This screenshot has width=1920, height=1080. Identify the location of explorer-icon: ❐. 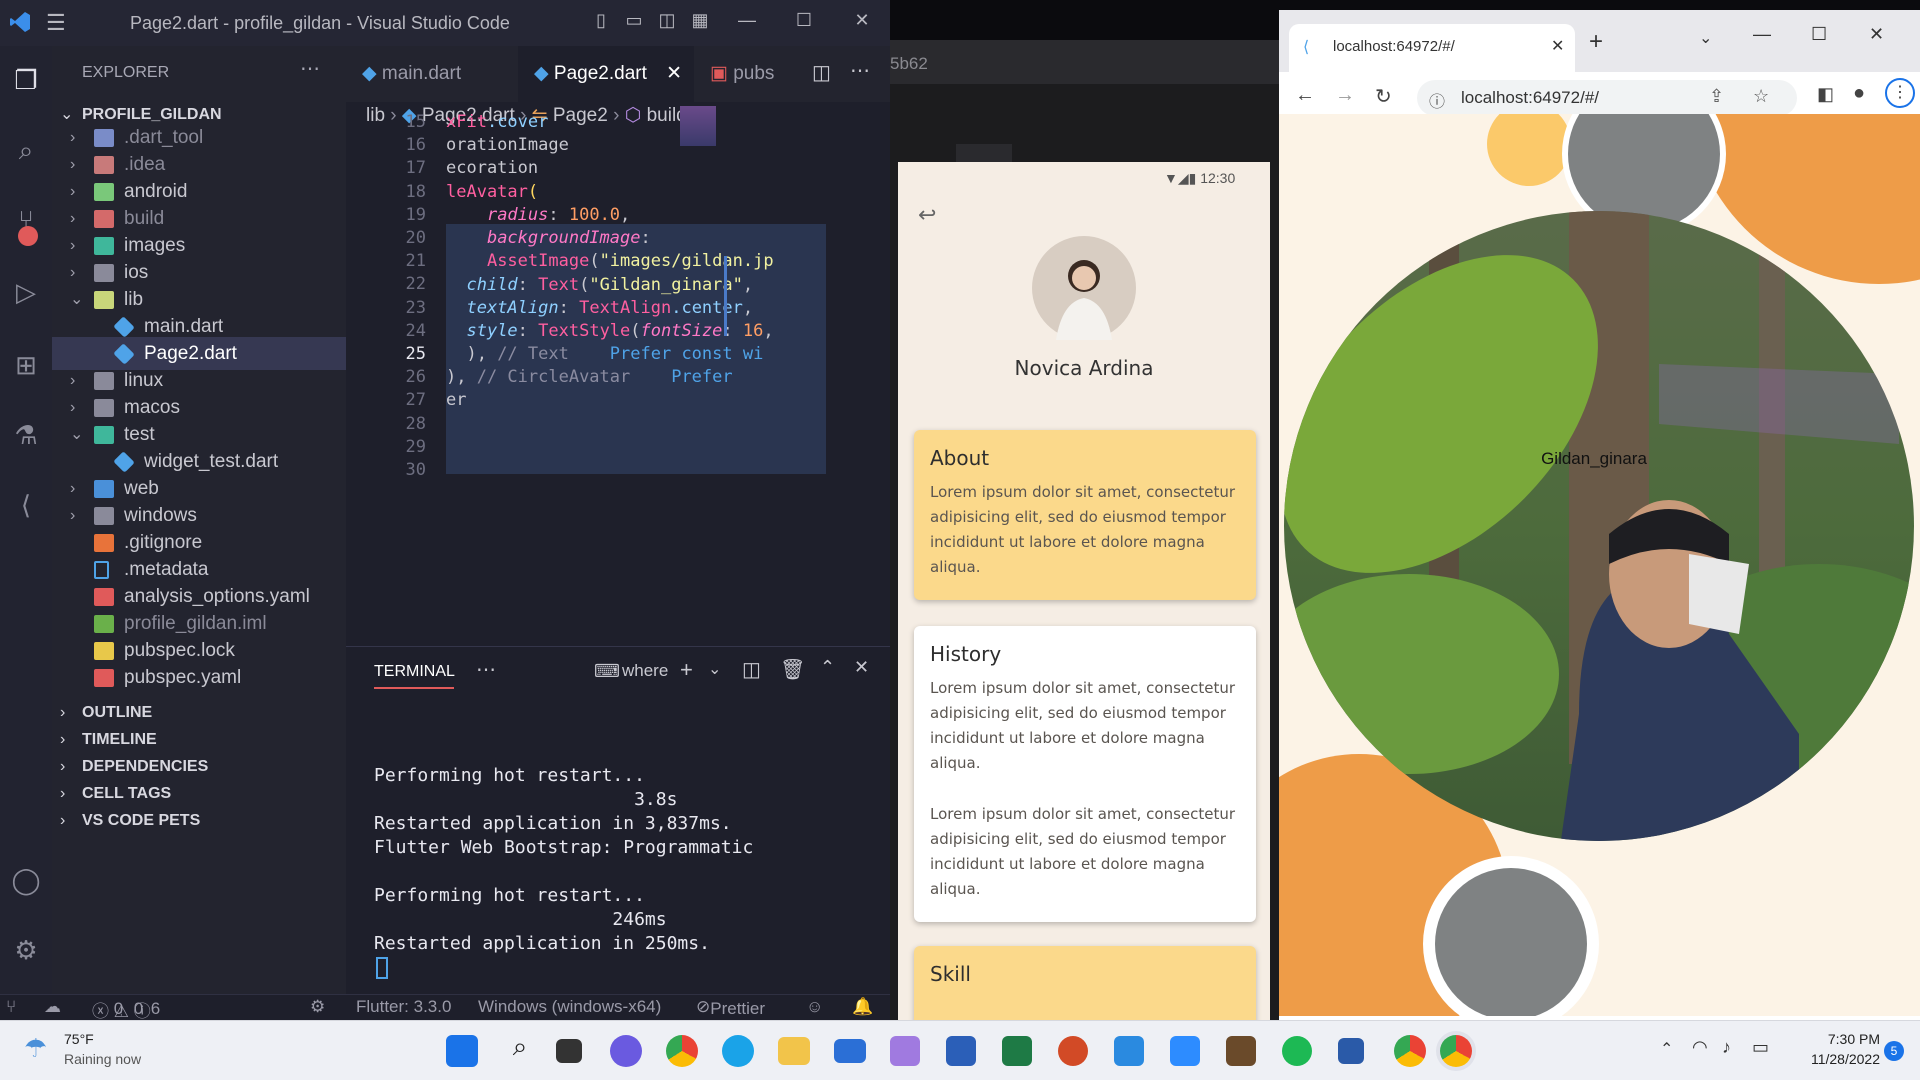
(26, 80).